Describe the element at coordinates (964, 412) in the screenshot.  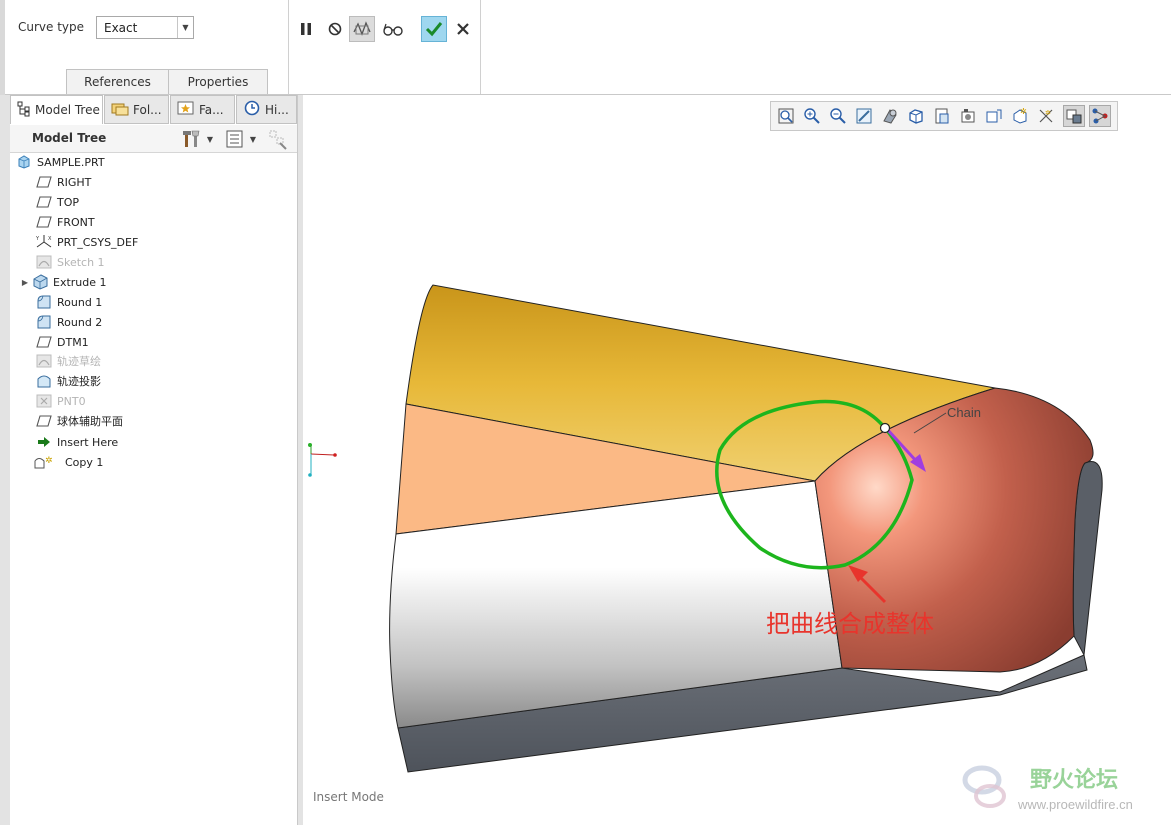
I see `chain-label: Chain` at that location.